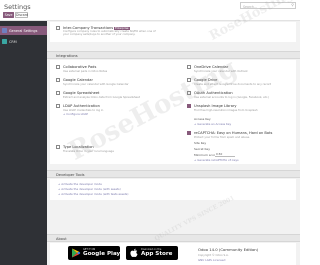 The height and width of the screenshot is (265, 320). Describe the element at coordinates (202, 149) in the screenshot. I see `secret-key-label: Secret Key` at that location.